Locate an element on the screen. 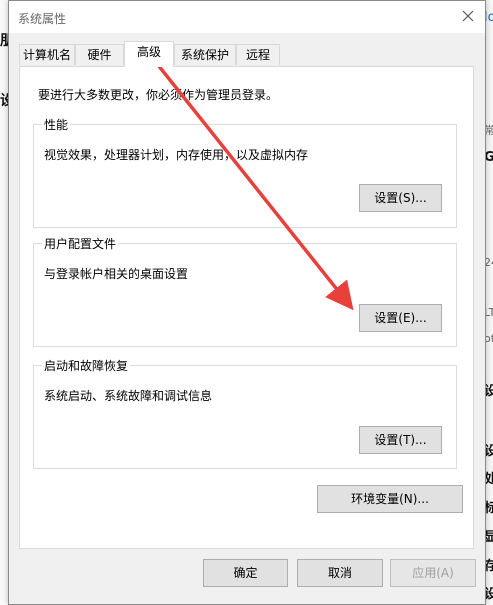  ok-button: 确定 is located at coordinates (245, 573).